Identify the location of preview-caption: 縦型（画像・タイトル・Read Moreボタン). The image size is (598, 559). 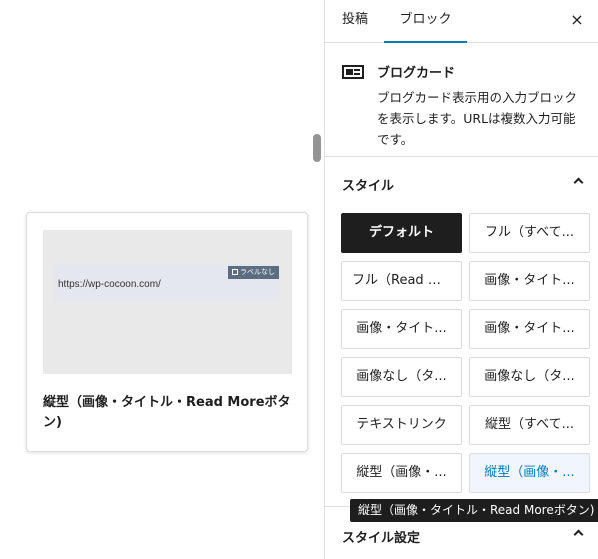
(167, 412).